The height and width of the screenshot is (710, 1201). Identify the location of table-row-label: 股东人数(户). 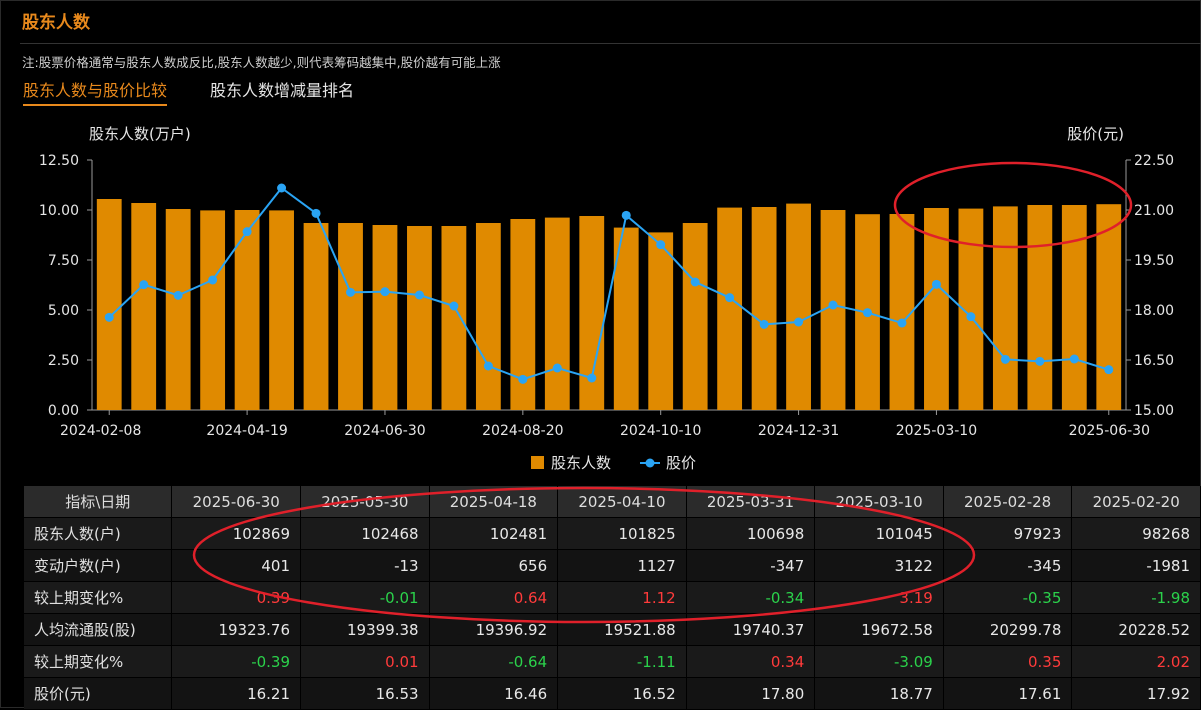
(98, 533).